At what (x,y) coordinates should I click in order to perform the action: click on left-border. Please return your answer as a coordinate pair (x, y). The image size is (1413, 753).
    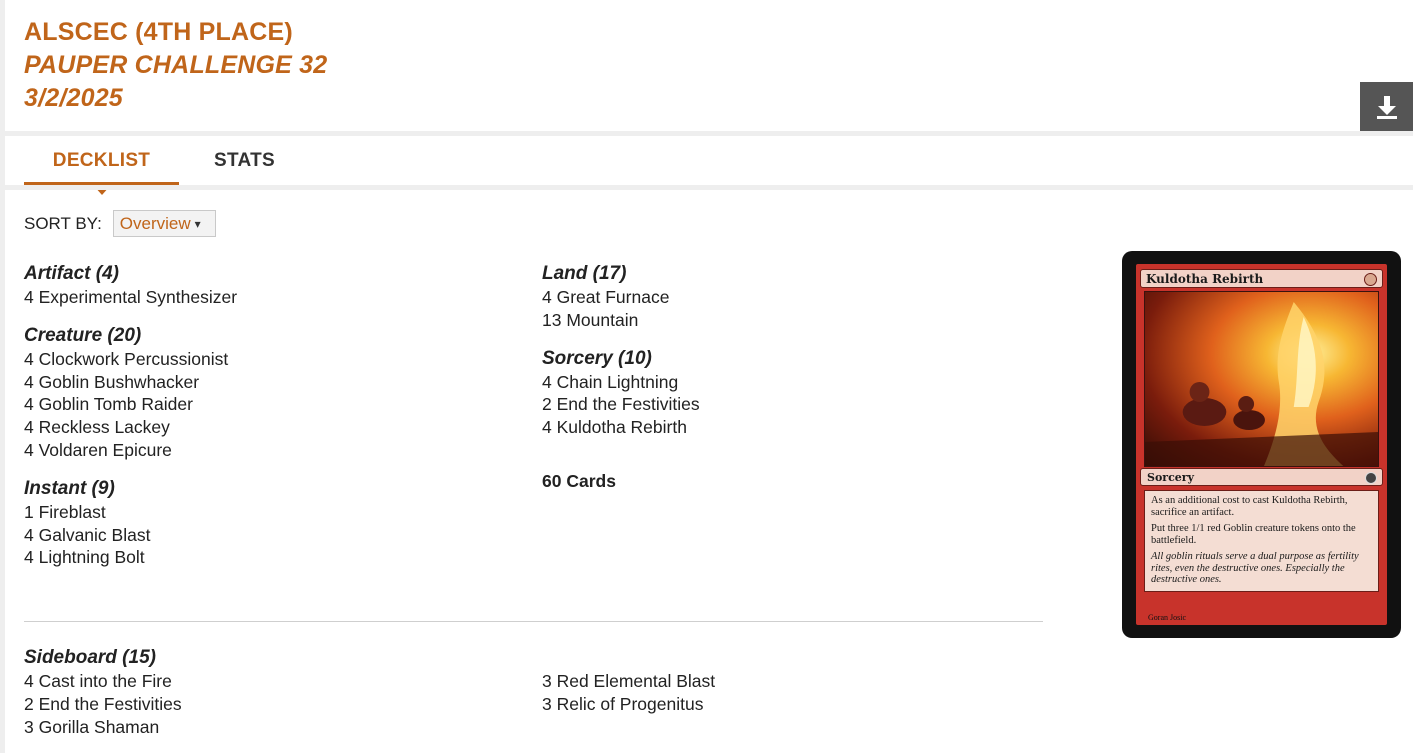
    Looking at the image, I should click on (2, 376).